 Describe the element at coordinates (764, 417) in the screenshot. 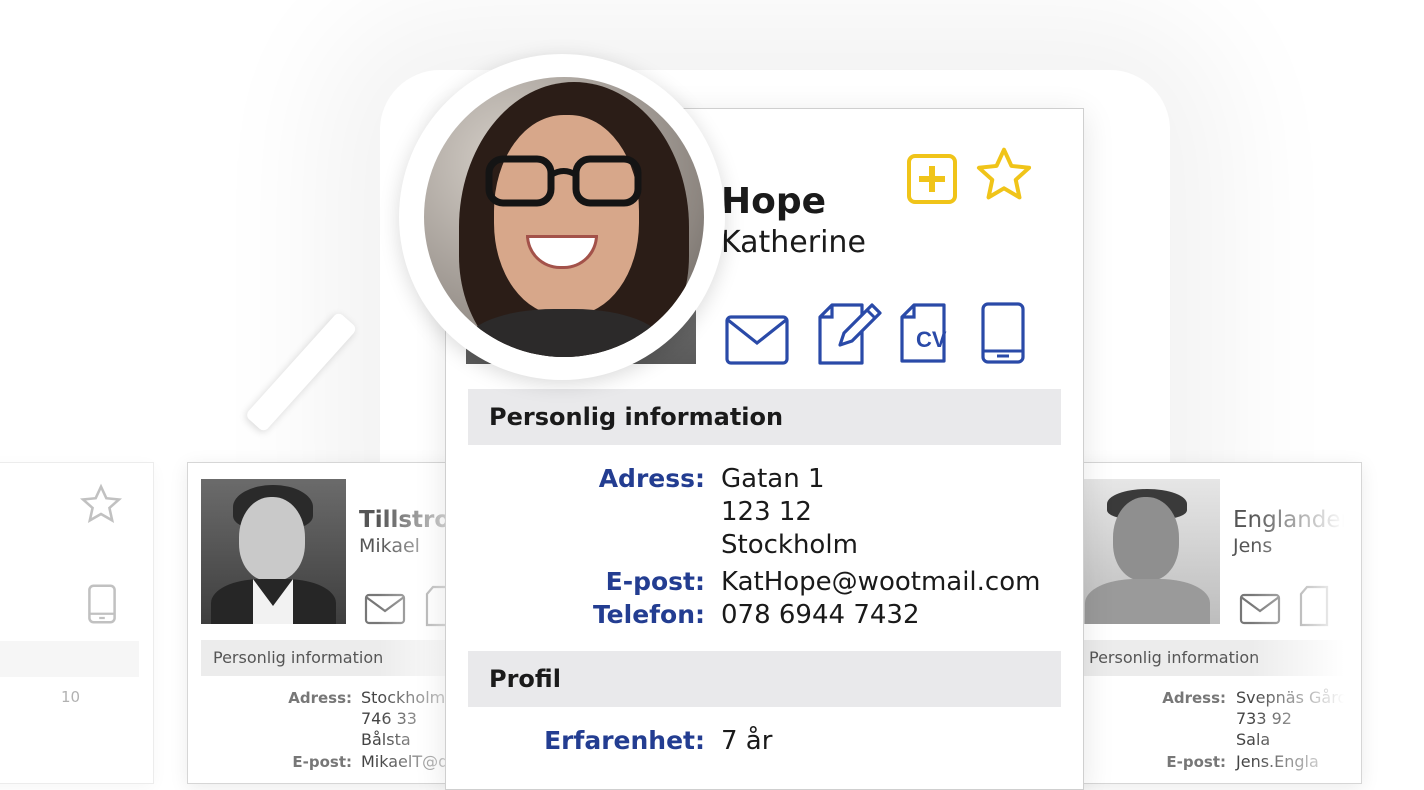

I see `section-personal-information: Personlig information` at that location.